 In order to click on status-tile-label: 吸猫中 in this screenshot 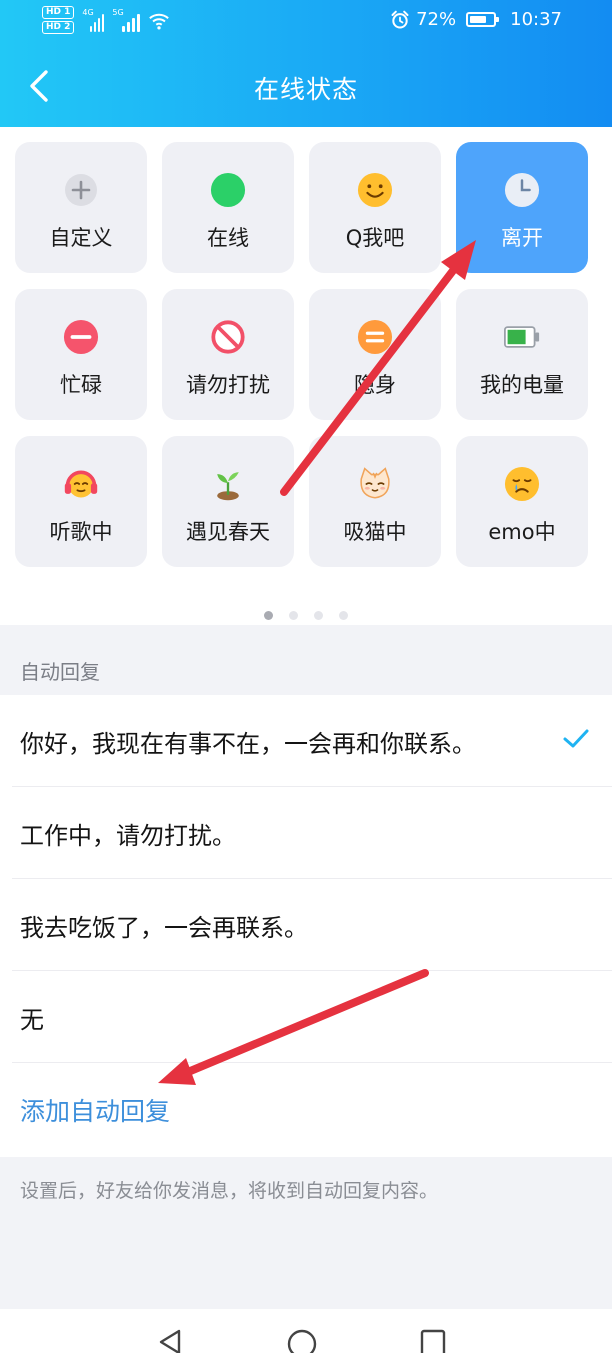, I will do `click(375, 532)`.